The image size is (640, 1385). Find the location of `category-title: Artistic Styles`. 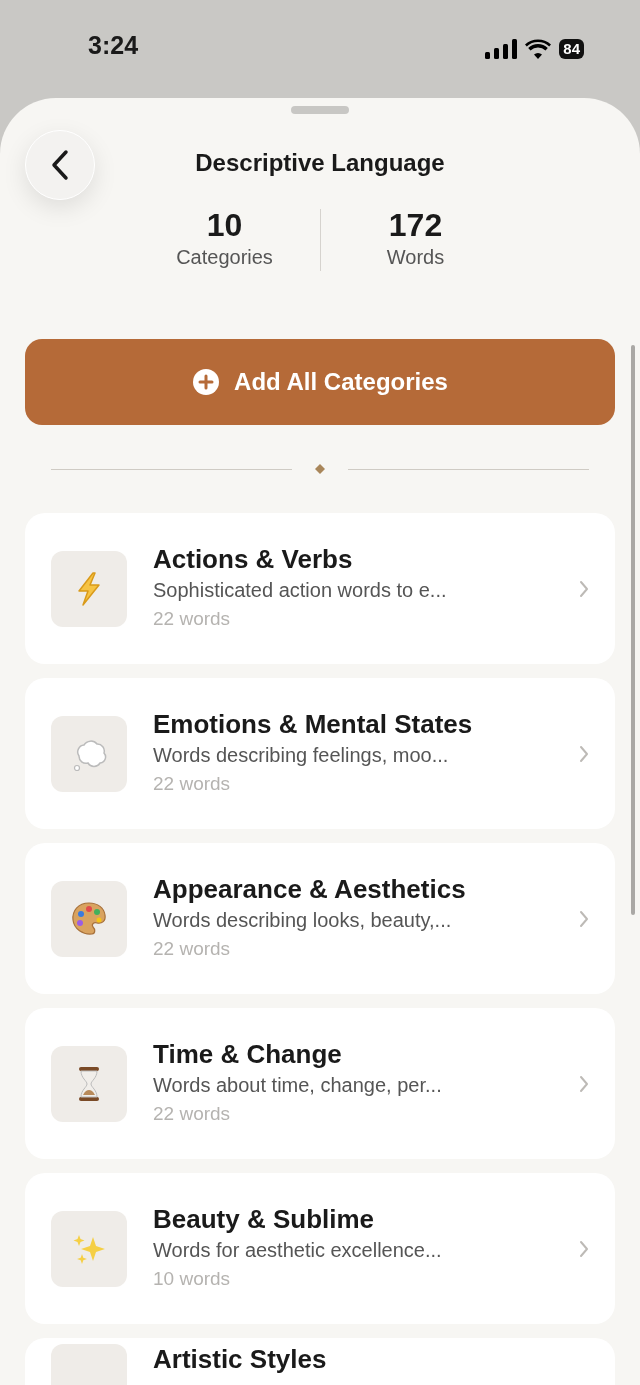

category-title: Artistic Styles is located at coordinates (240, 1360).